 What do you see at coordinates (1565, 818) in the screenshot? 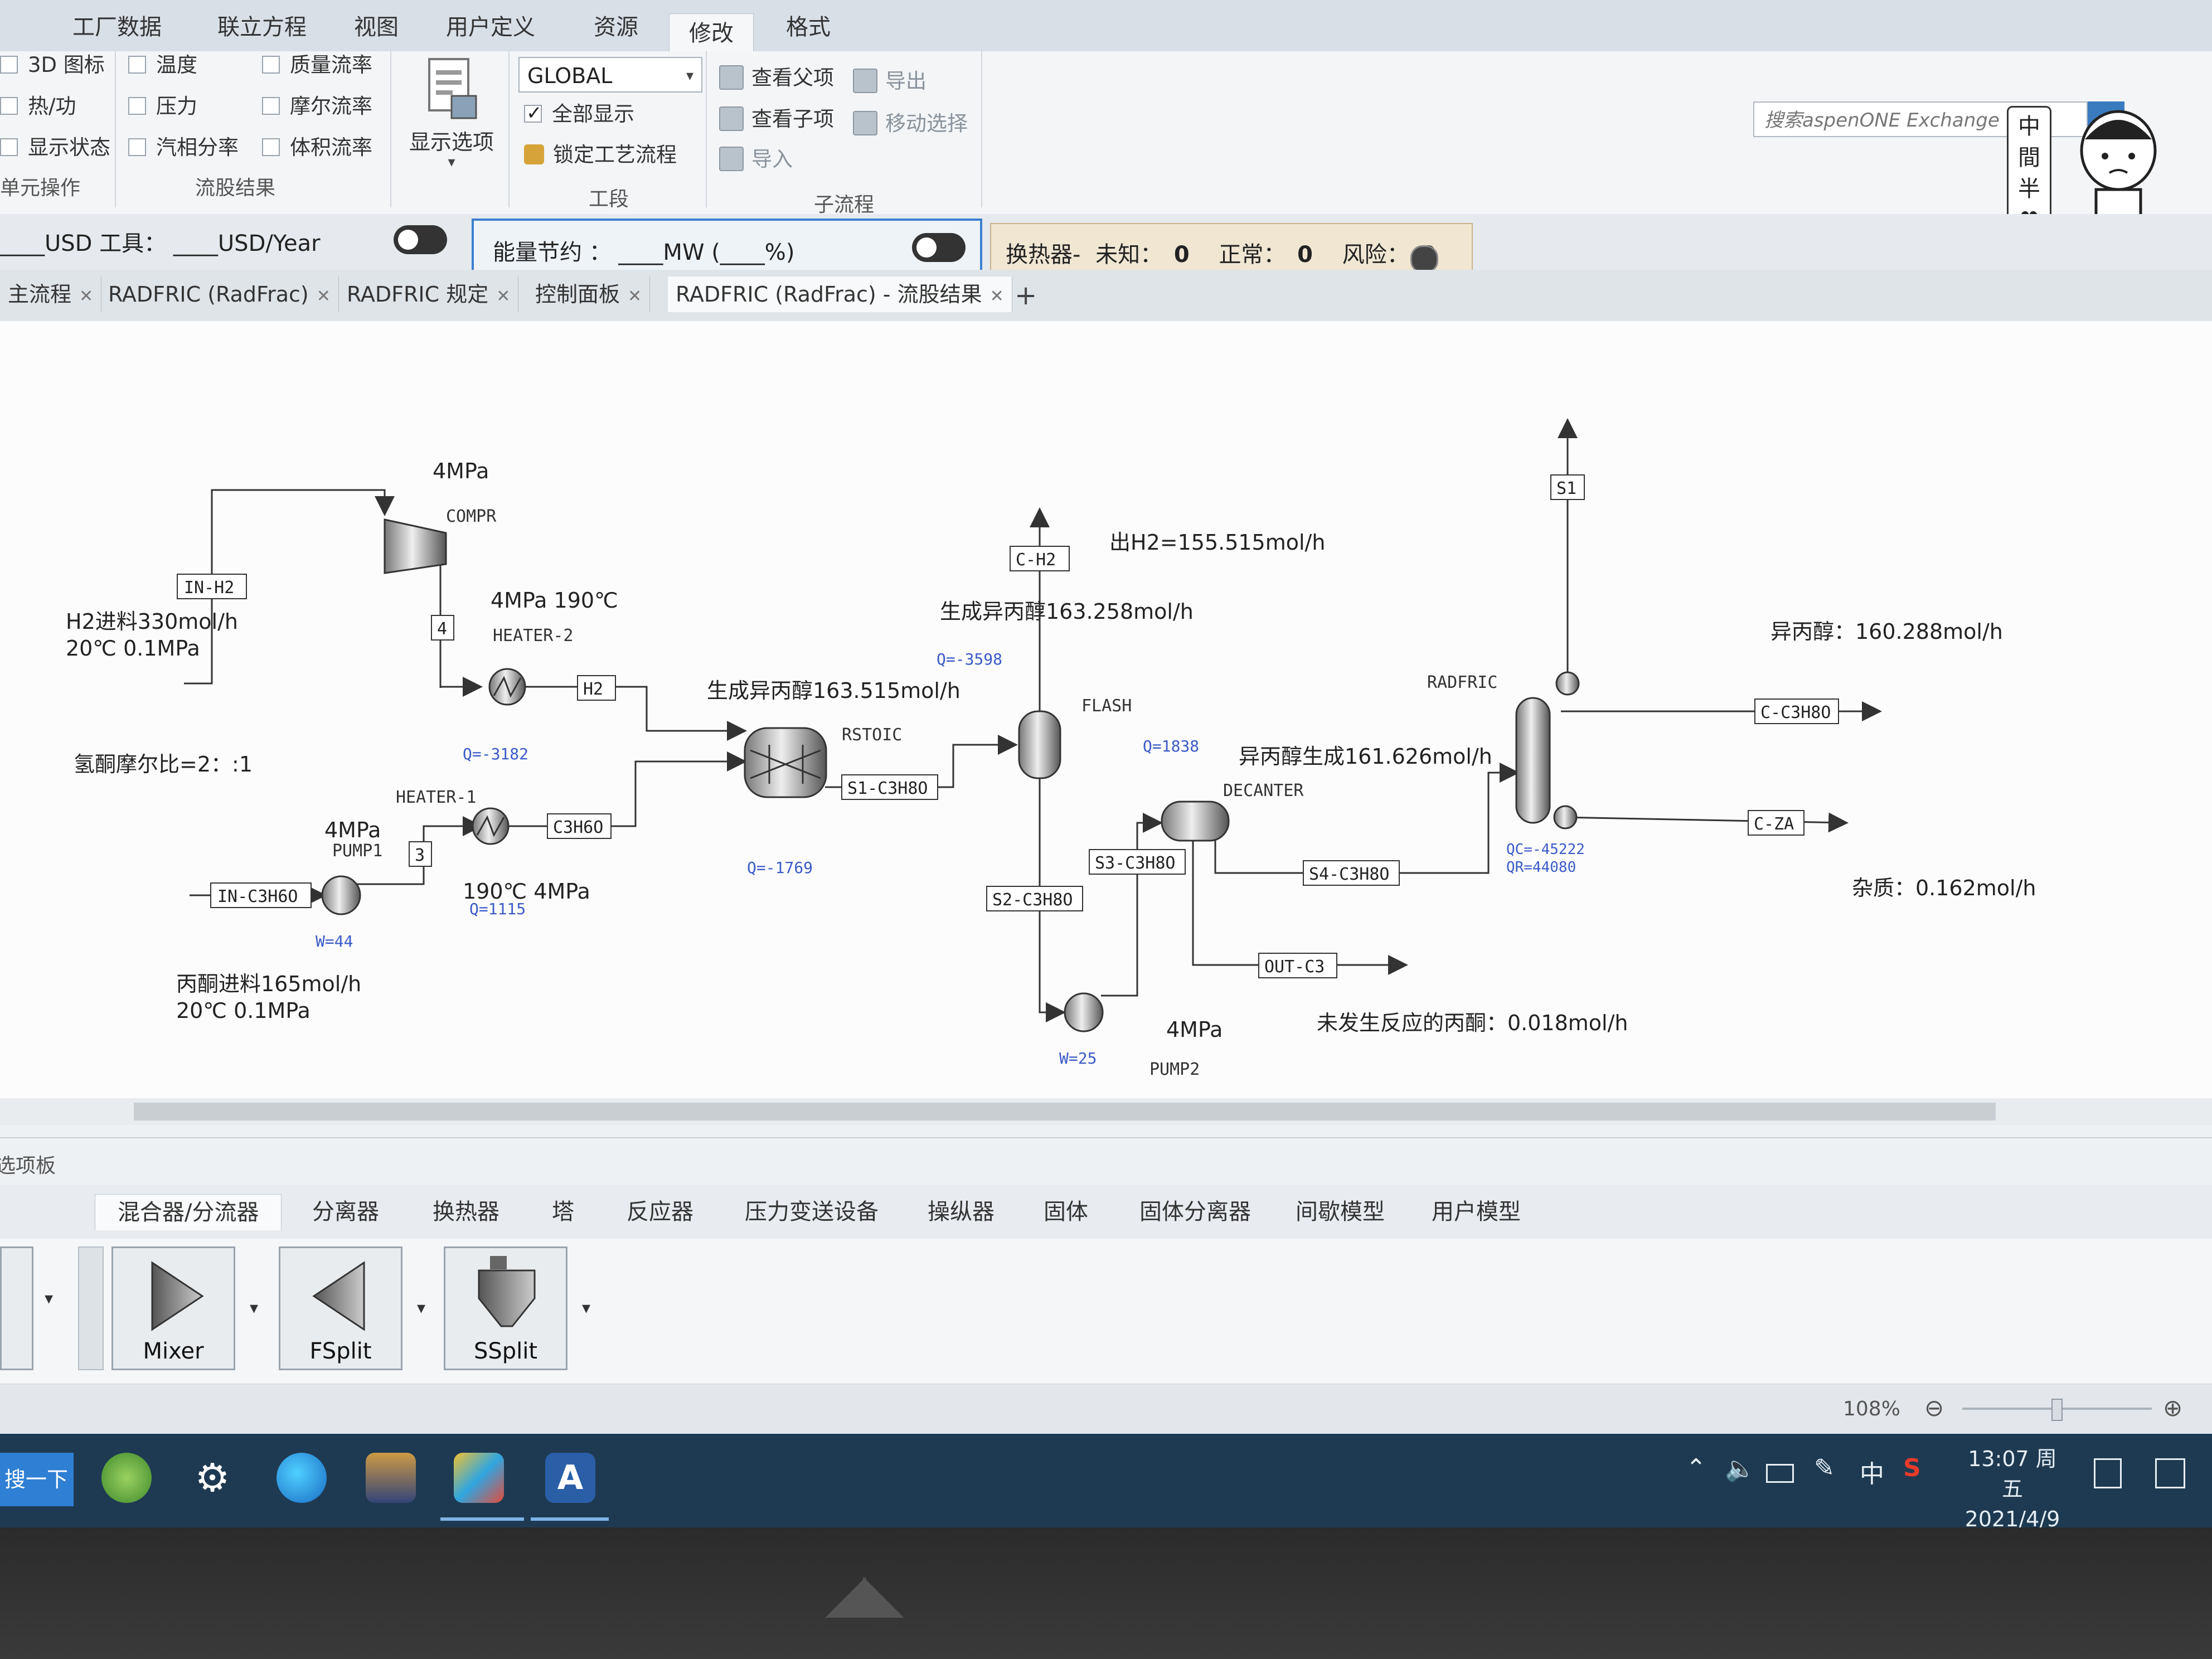
I see `reboiler-icon` at bounding box center [1565, 818].